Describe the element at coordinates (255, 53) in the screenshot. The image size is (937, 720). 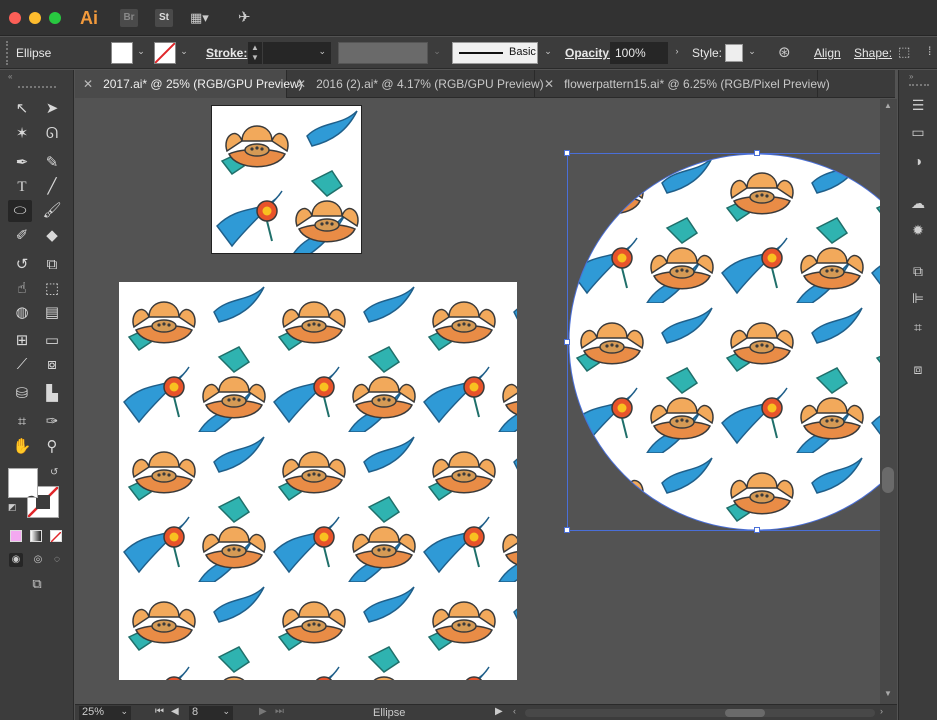
I see `stroke-weight-stepper: ▲ ▼` at that location.